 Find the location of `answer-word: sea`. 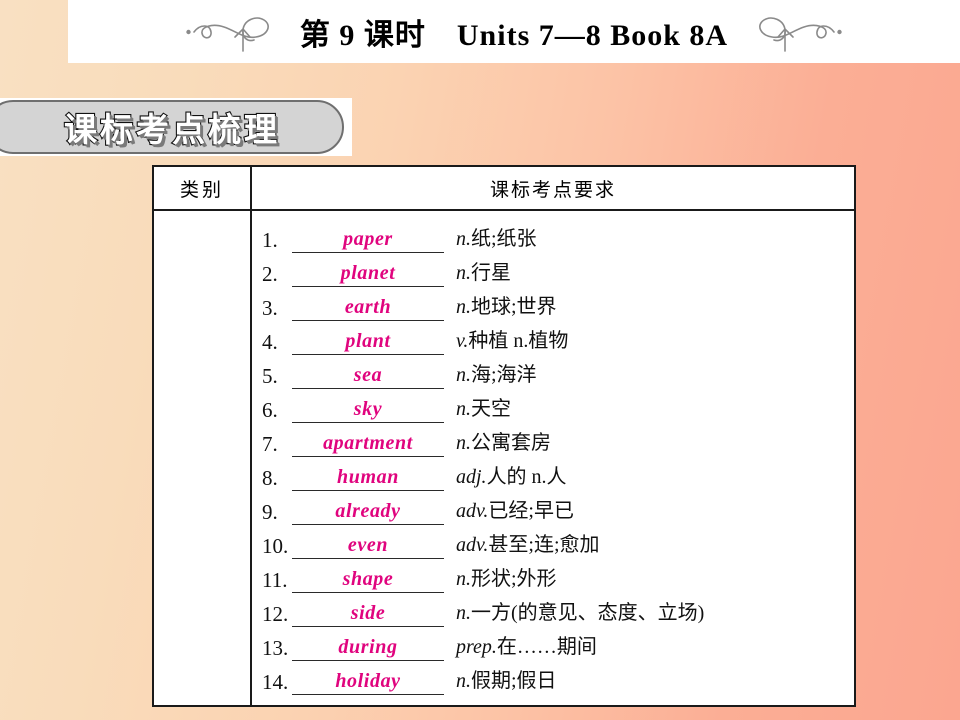

answer-word: sea is located at coordinates (368, 375).